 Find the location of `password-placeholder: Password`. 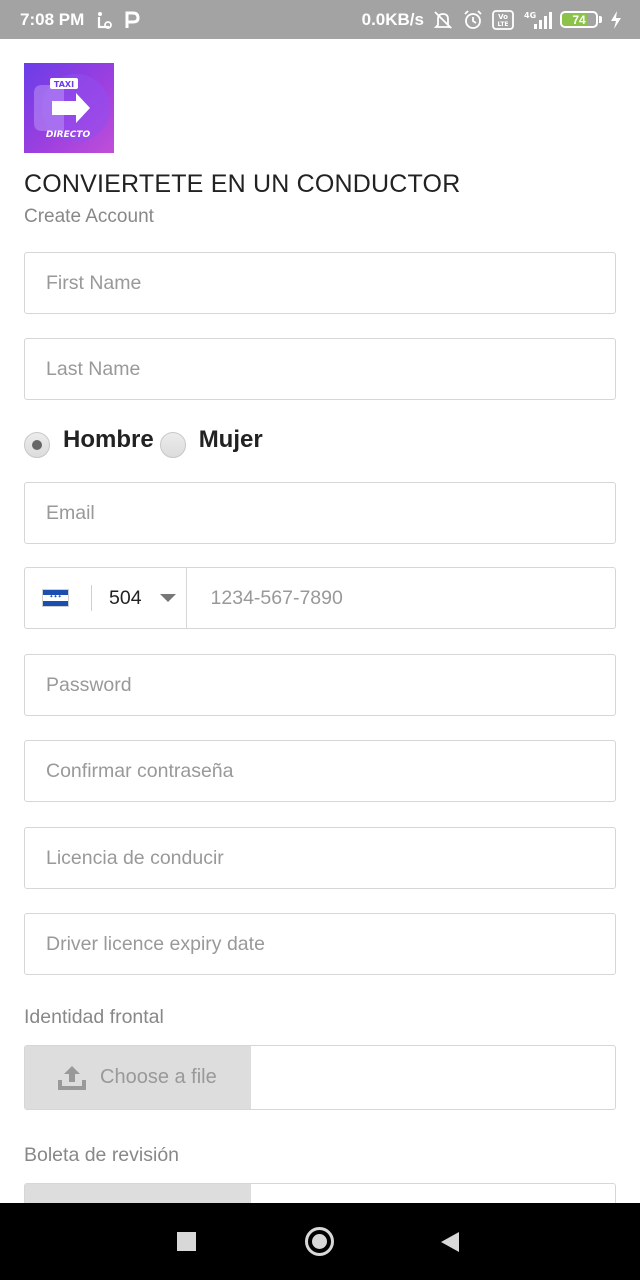

password-placeholder: Password is located at coordinates (89, 684).